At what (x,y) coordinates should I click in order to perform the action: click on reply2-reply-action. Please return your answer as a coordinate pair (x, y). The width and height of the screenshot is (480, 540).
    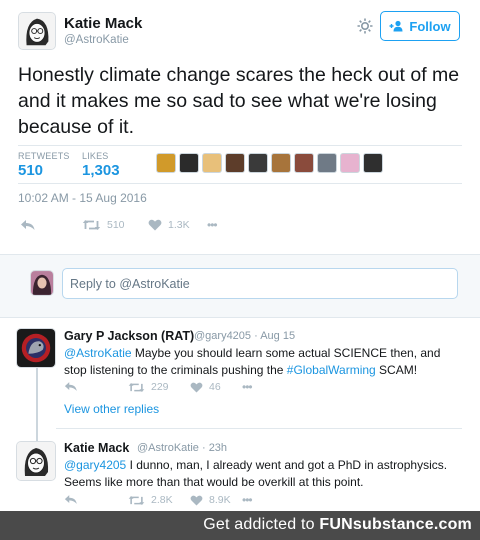
    Looking at the image, I should click on (71, 499).